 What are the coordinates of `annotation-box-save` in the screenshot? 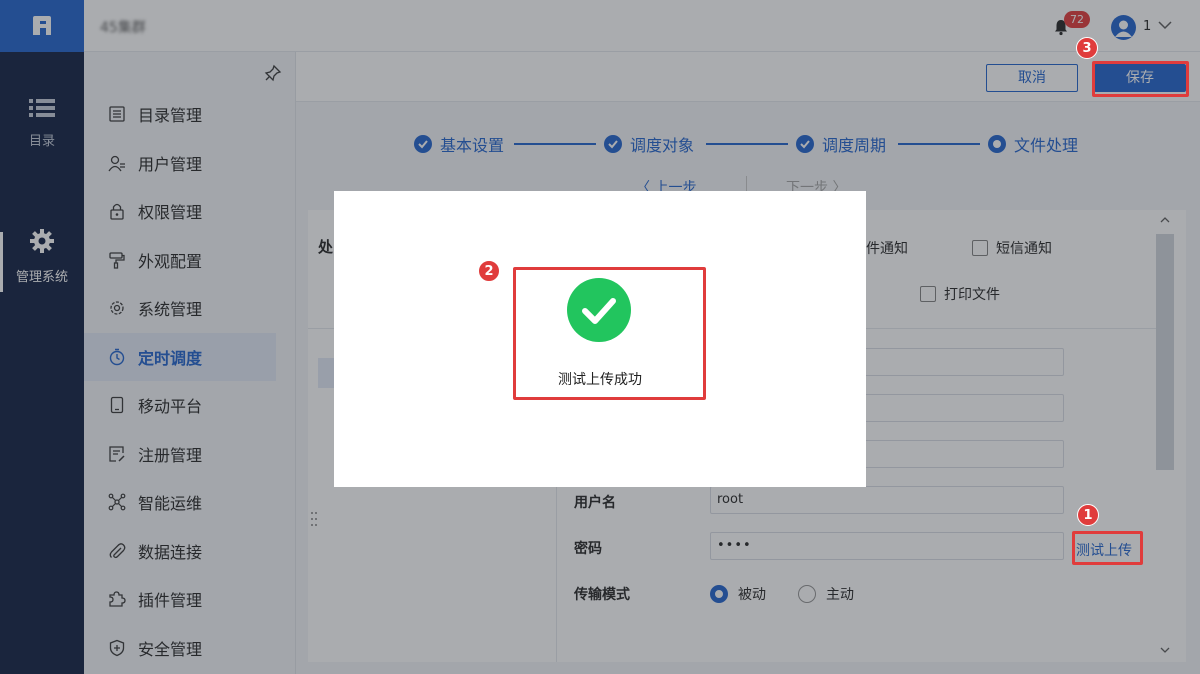 It's located at (1140, 79).